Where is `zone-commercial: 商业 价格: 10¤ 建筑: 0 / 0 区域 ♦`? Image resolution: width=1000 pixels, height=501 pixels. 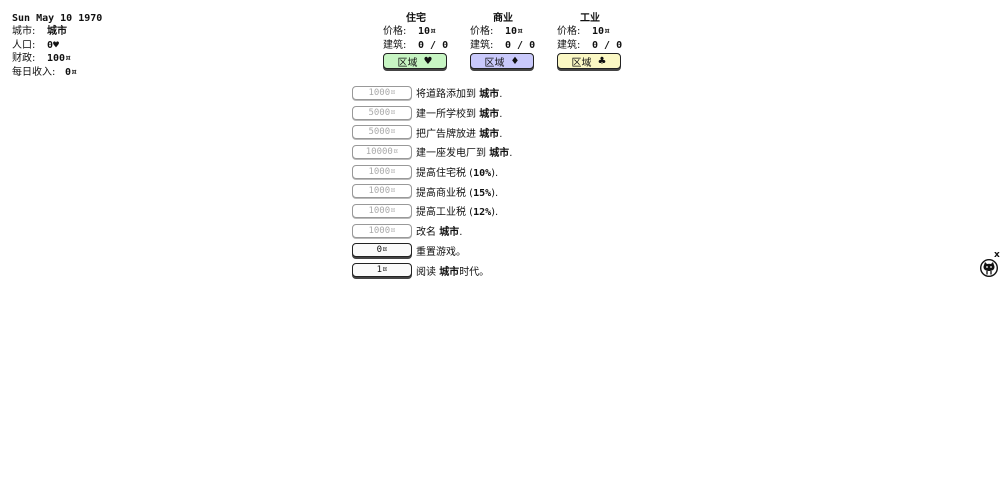 zone-commercial: 商业 价格: 10¤ 建筑: 0 / 0 区域 ♦ is located at coordinates (503, 40).